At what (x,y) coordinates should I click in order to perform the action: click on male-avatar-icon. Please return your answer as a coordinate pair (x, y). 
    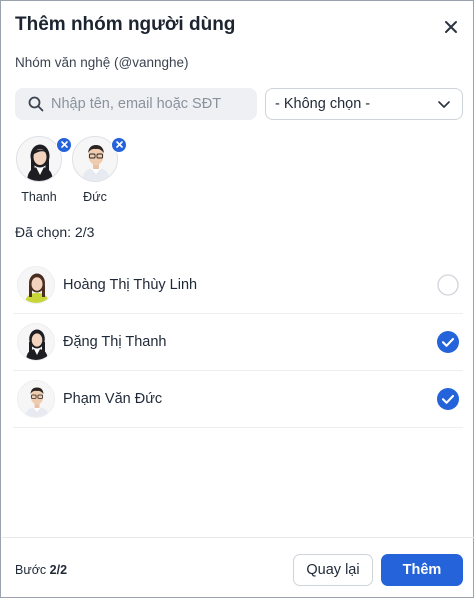
    Looking at the image, I should click on (36, 399).